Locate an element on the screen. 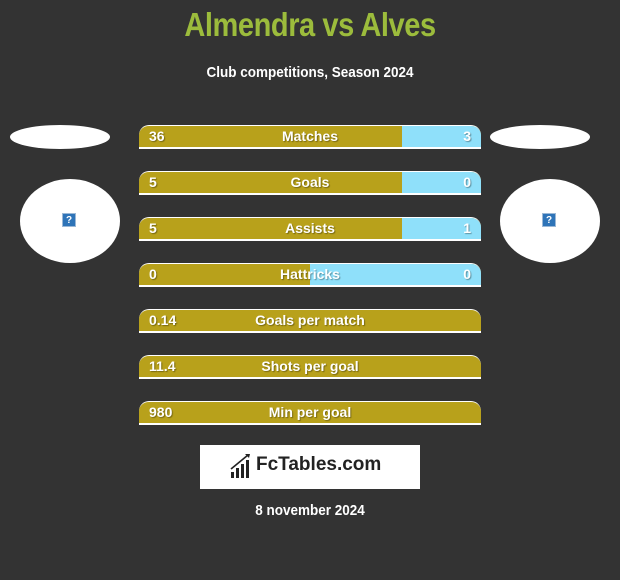  stat-label: Goals is located at coordinates (310, 182).